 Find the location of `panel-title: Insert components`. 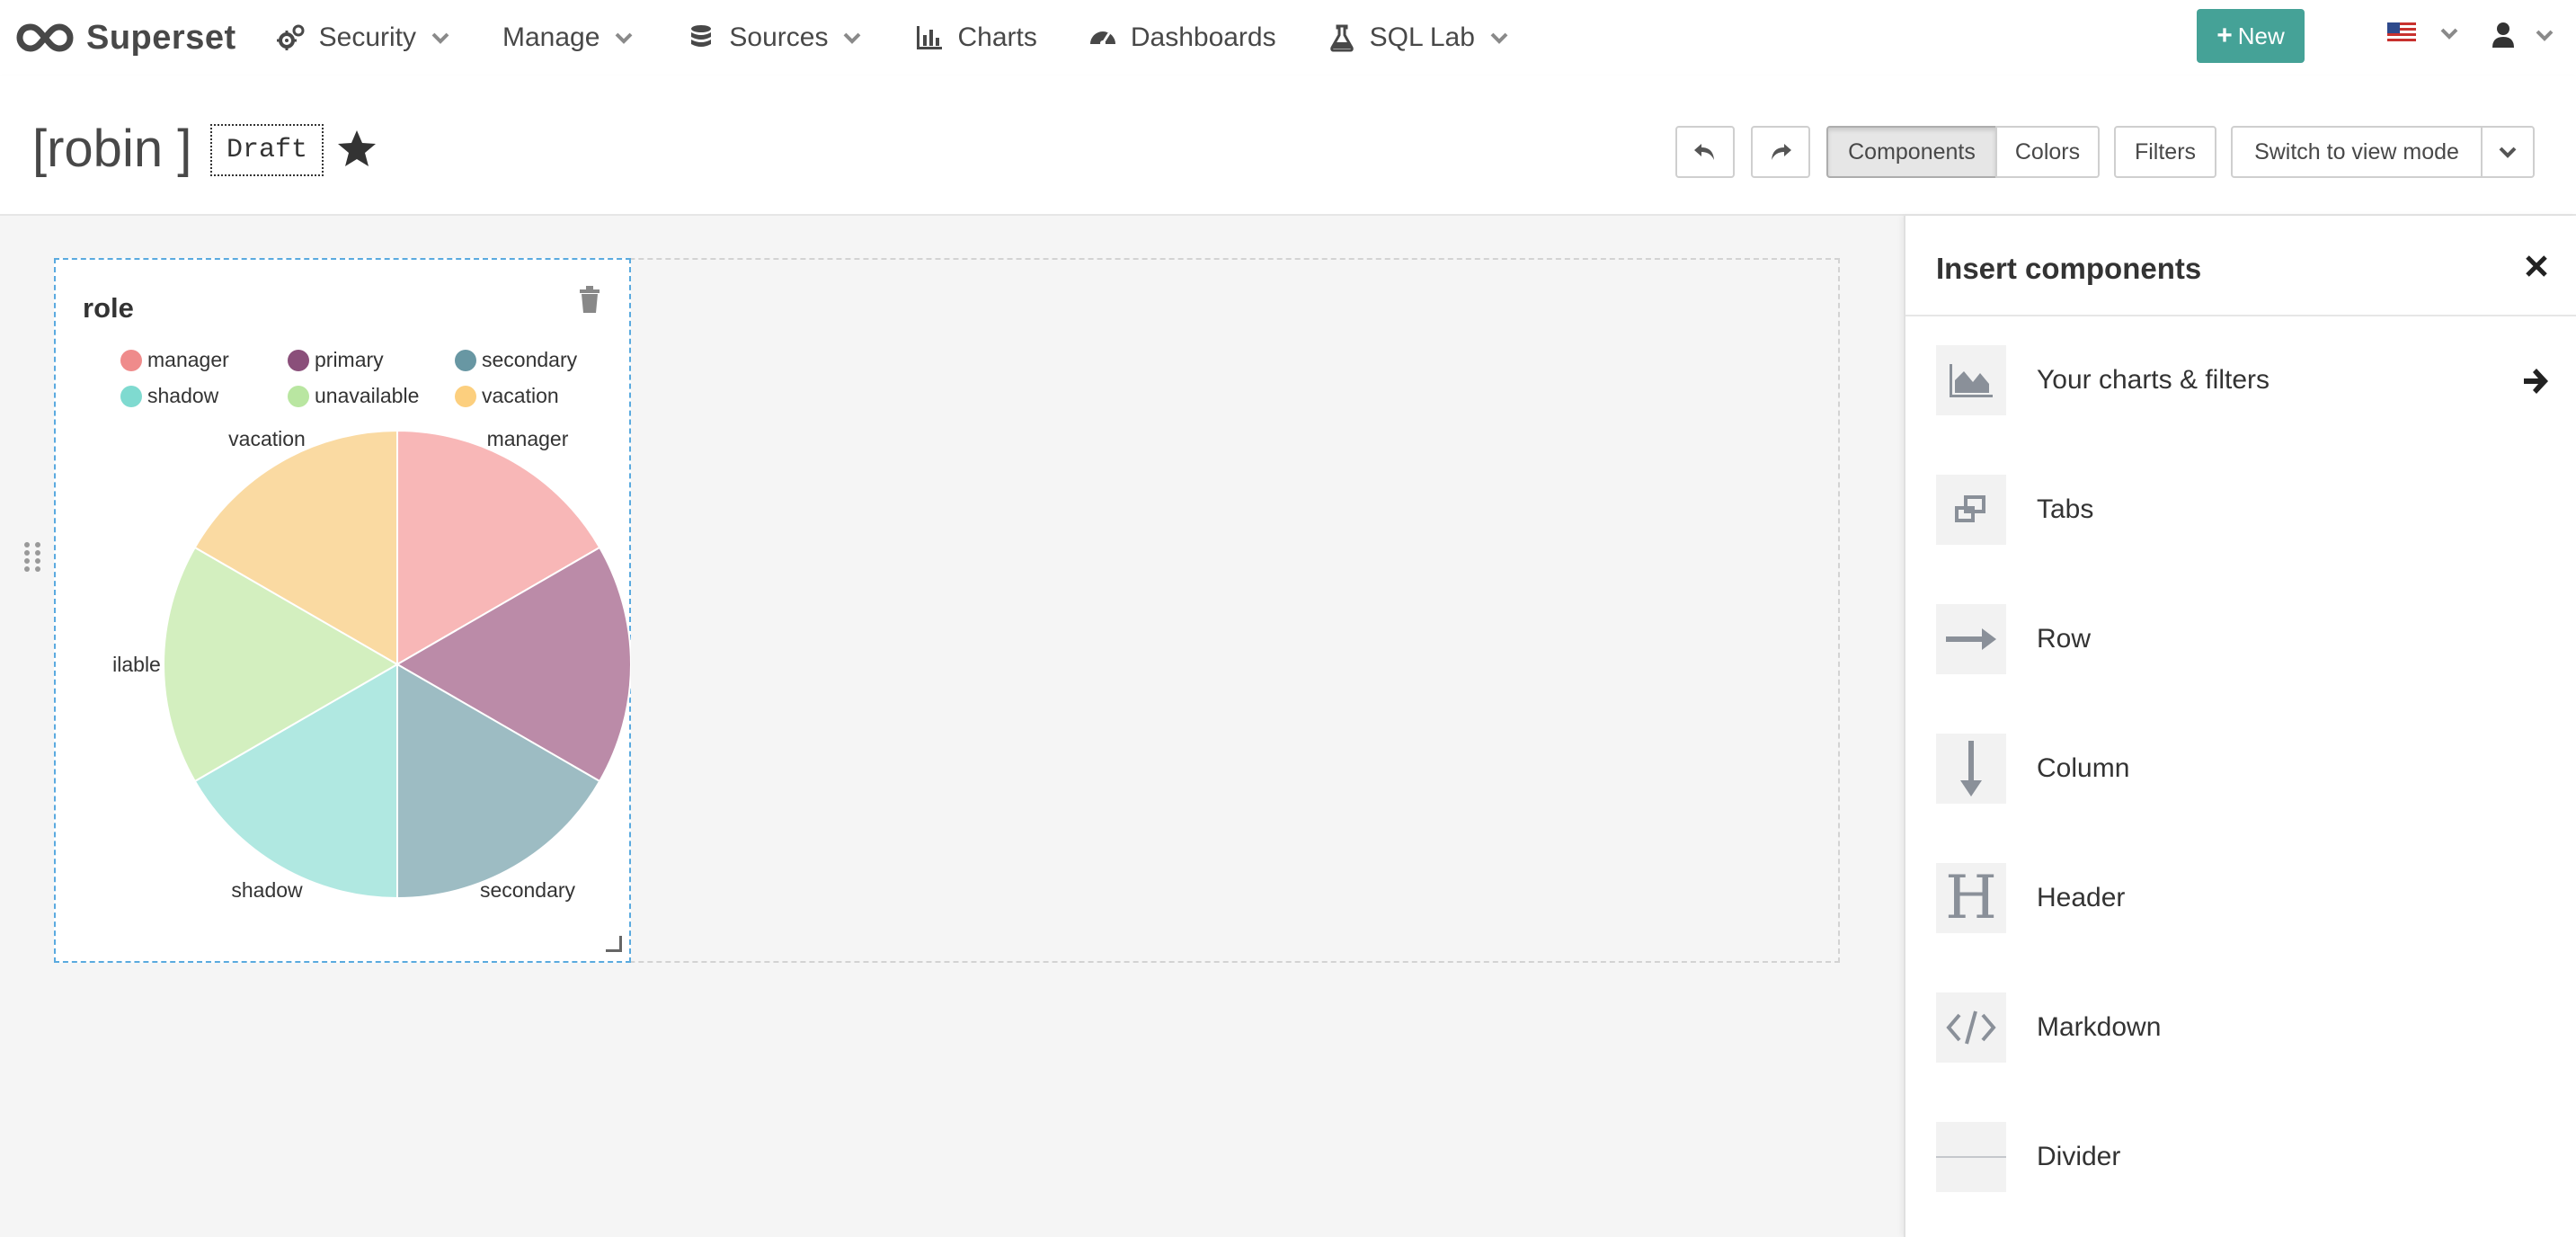

panel-title: Insert components is located at coordinates (2069, 268).